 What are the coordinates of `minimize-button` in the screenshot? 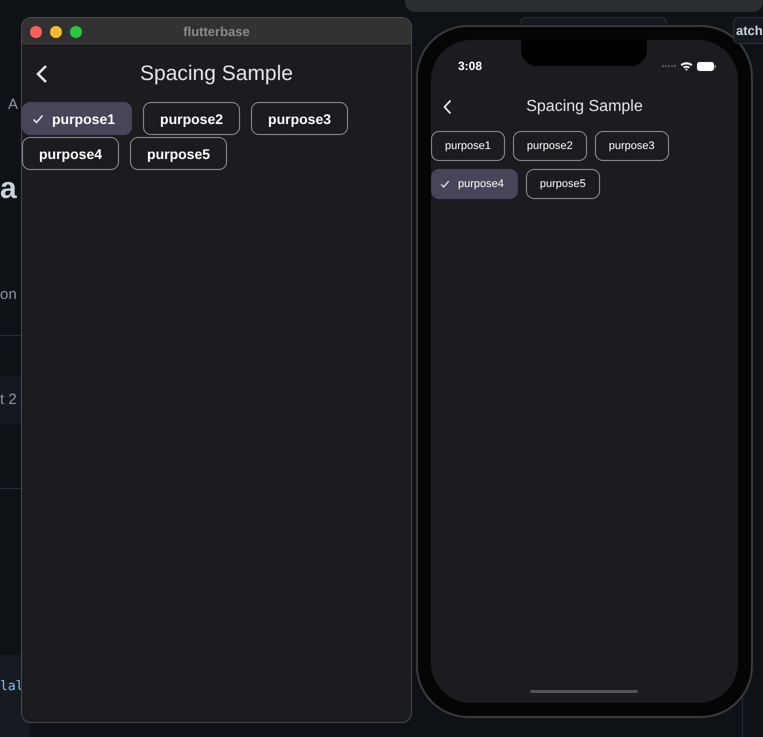 It's located at (56, 32).